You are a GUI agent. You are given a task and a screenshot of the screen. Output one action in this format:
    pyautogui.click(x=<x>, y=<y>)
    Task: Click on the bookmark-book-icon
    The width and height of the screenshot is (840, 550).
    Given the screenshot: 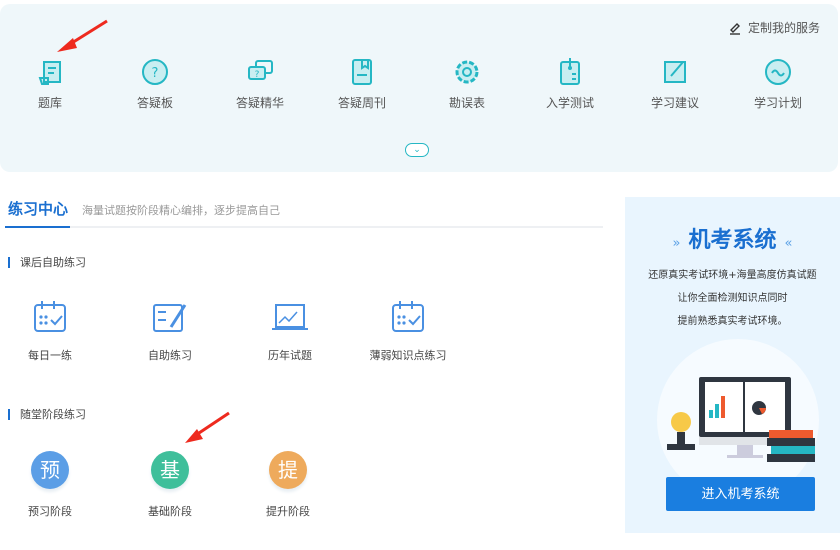 What is the action you would take?
    pyautogui.click(x=362, y=72)
    